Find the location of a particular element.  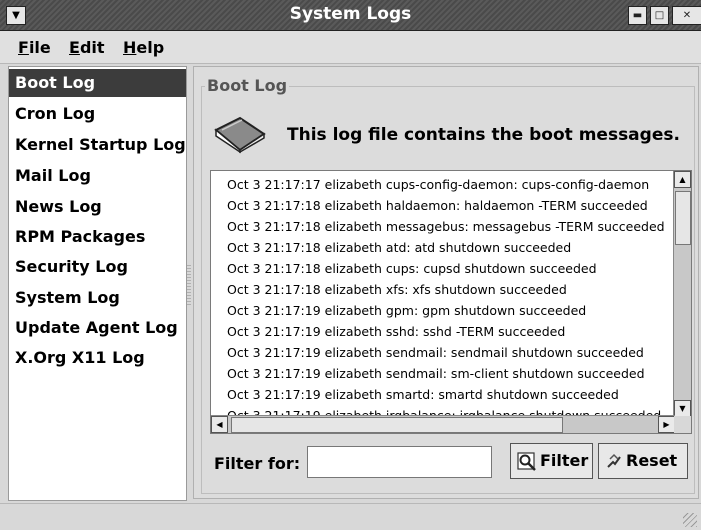

scroll-left-button: ◀ is located at coordinates (219, 424).